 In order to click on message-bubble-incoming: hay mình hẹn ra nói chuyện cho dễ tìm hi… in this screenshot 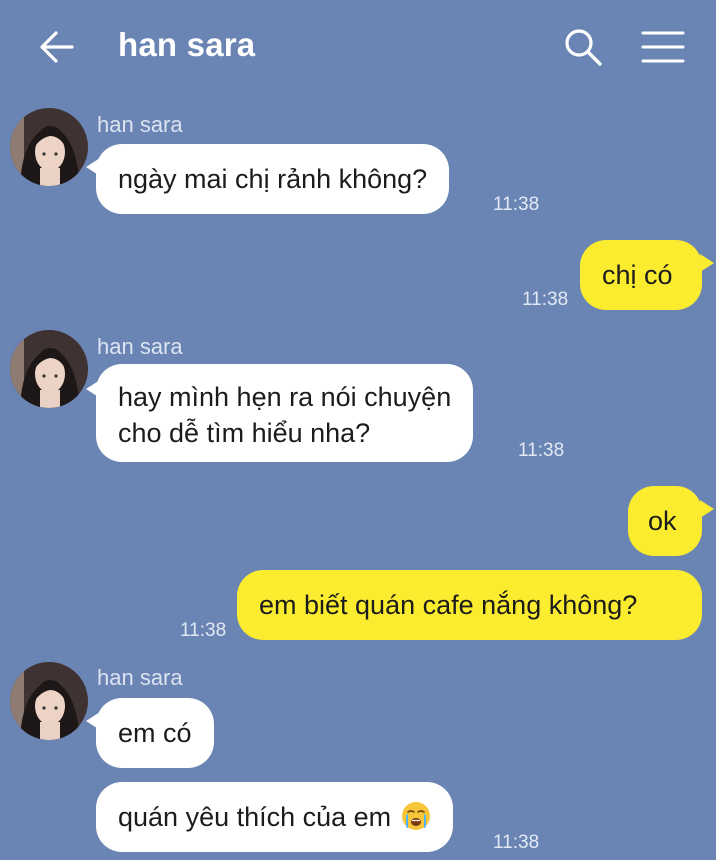, I will do `click(285, 413)`.